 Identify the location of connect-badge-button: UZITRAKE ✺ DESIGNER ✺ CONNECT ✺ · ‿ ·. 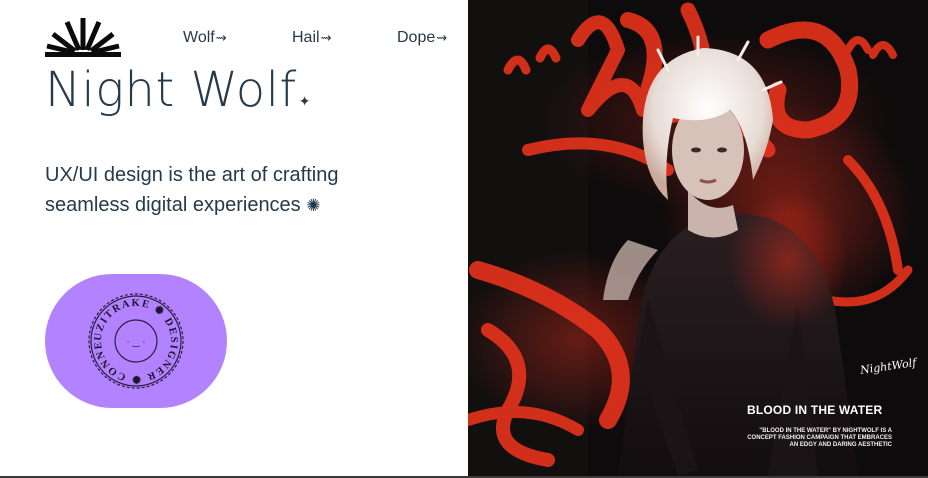
(136, 341).